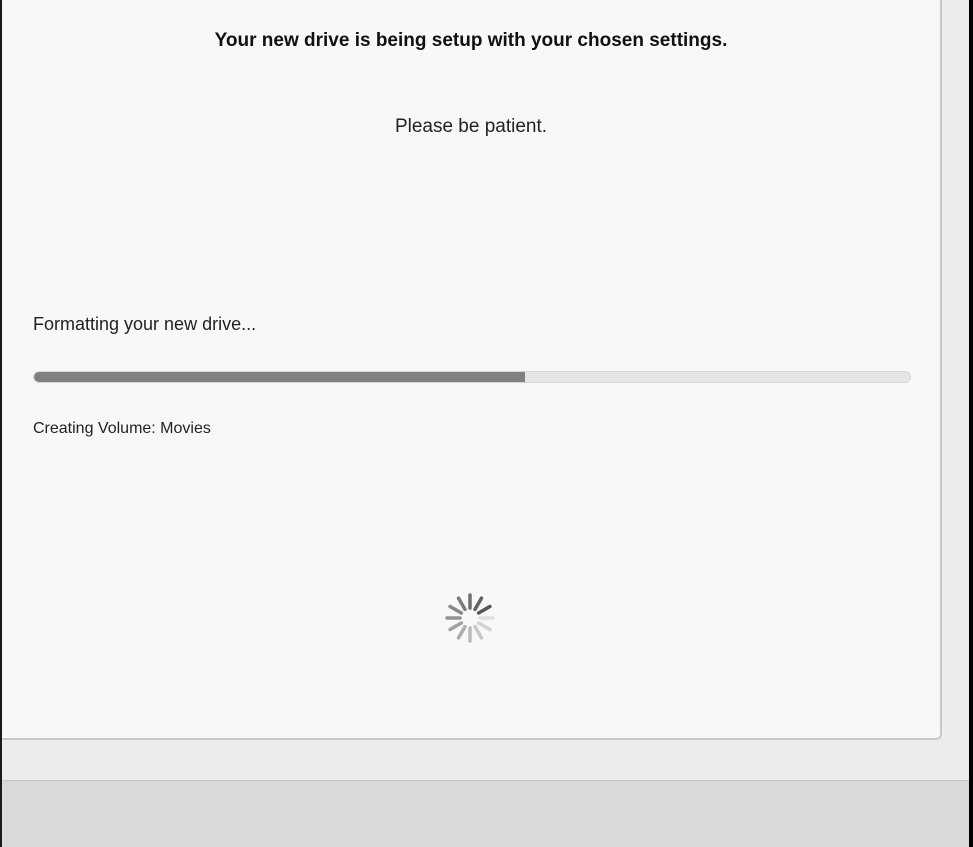  I want to click on current-step-detail: Creating Volume: Movies, so click(122, 428).